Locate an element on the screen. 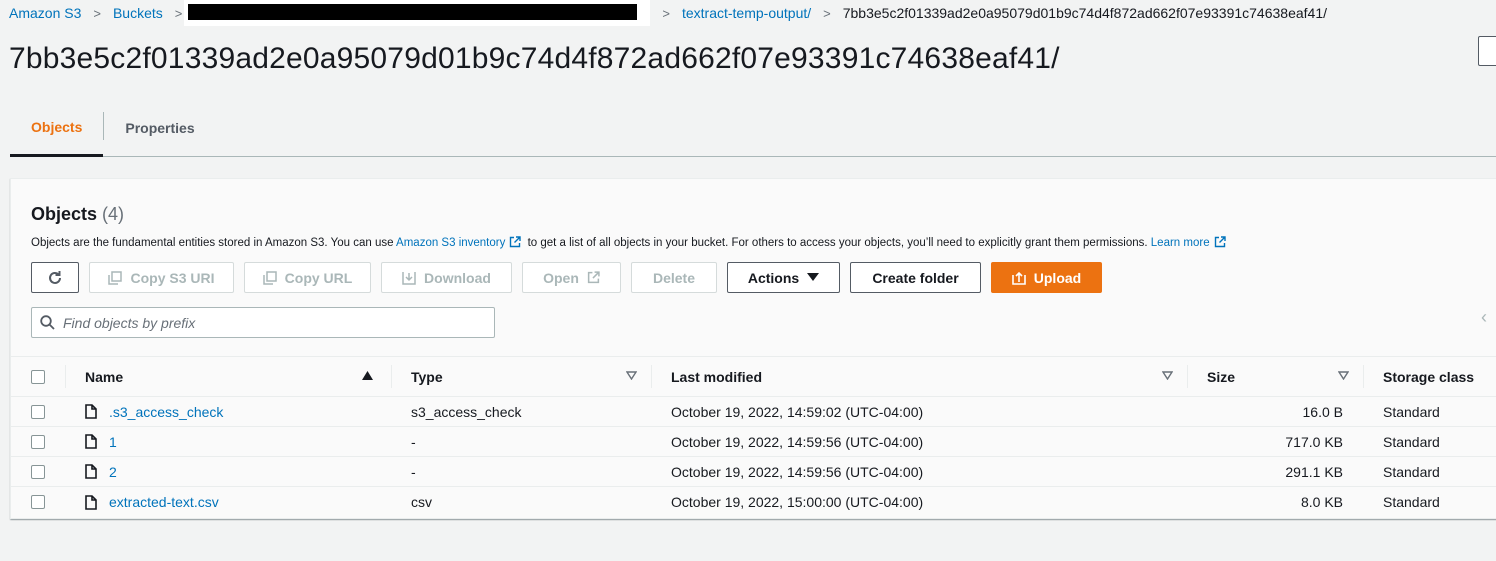  upload-icon is located at coordinates (1018, 278).